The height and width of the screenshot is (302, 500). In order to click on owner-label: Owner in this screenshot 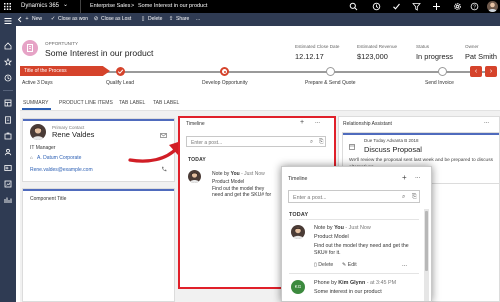, I will do `click(472, 46)`.